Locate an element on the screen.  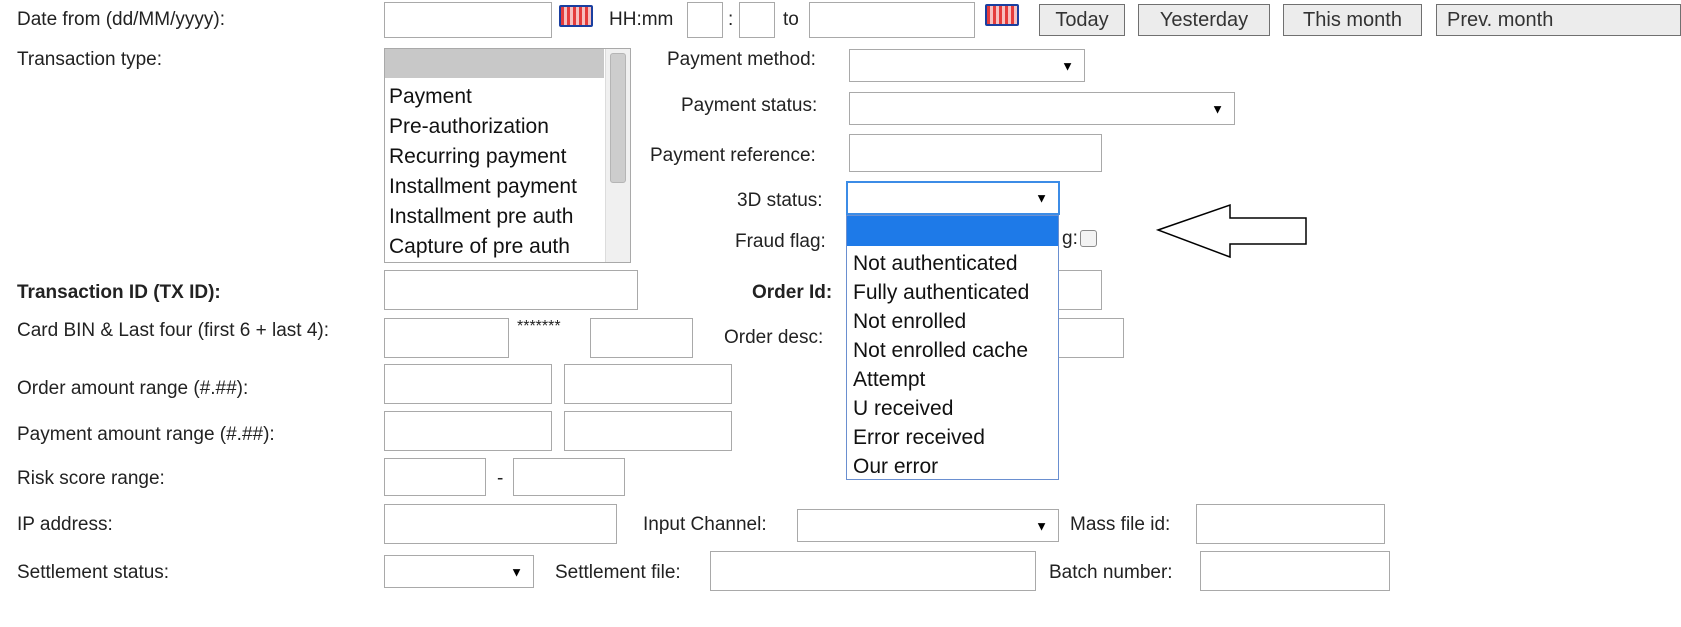
list-item: Capture of pre auth is located at coordinates (477, 247).